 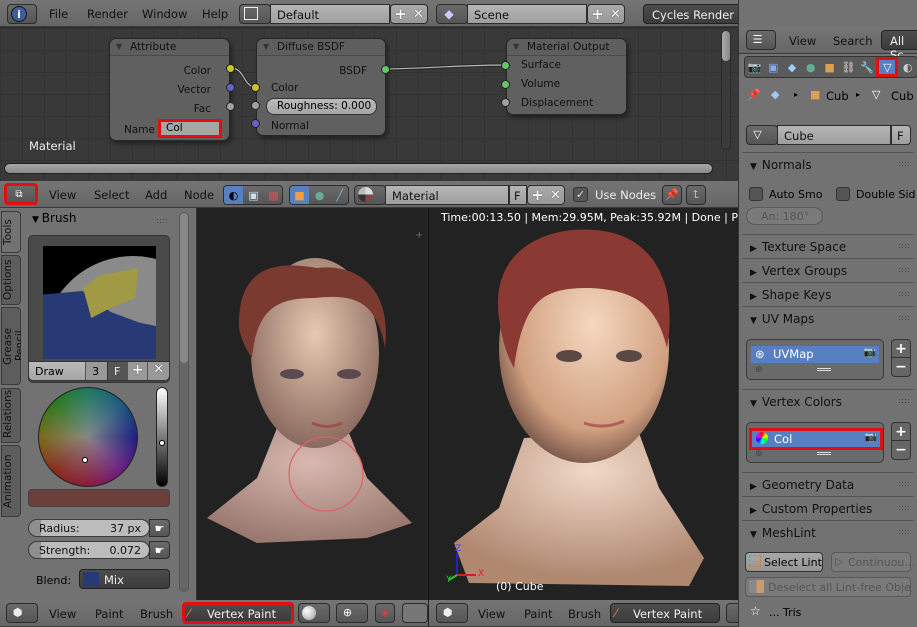 I want to click on panel-meshlint-header: ▼ MeshLint, so click(x=828, y=532).